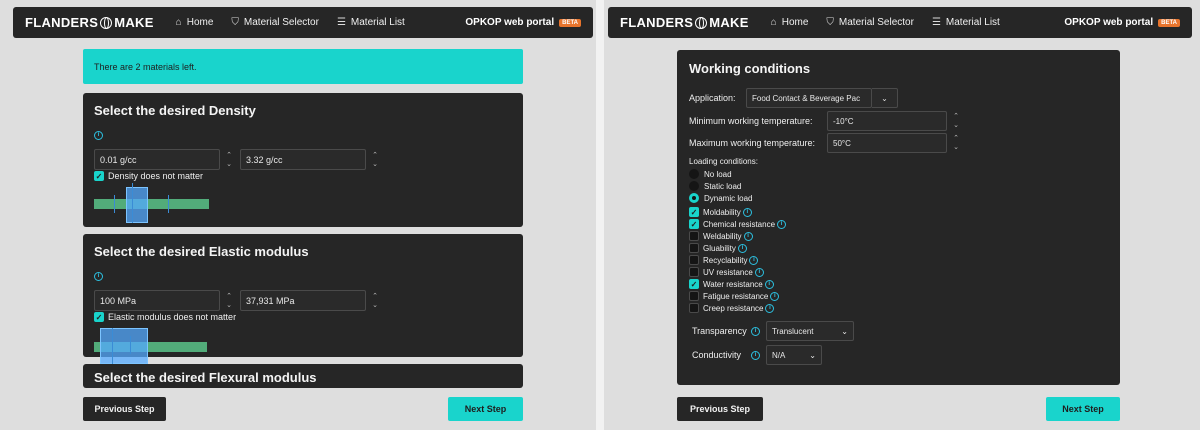  I want to click on property-option: Creep resistance i, so click(898, 308).